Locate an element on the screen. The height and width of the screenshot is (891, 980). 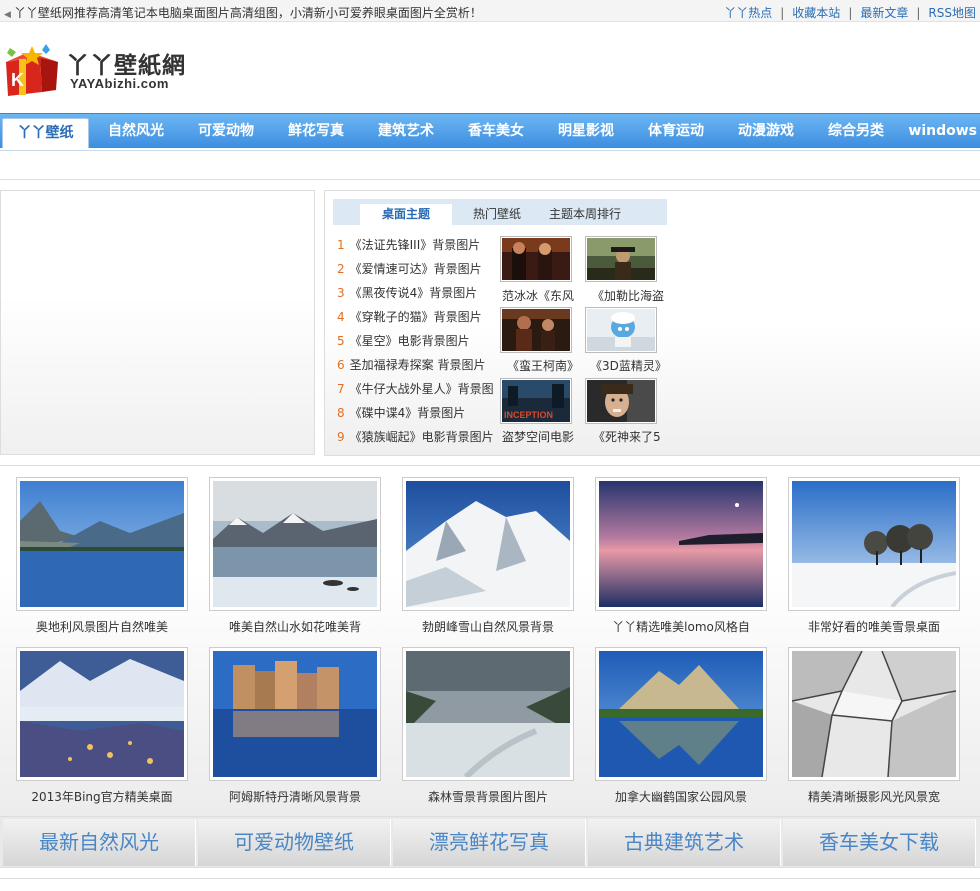
rank-title: 《猿族崛起》电影背景图片 is located at coordinates (422, 437).